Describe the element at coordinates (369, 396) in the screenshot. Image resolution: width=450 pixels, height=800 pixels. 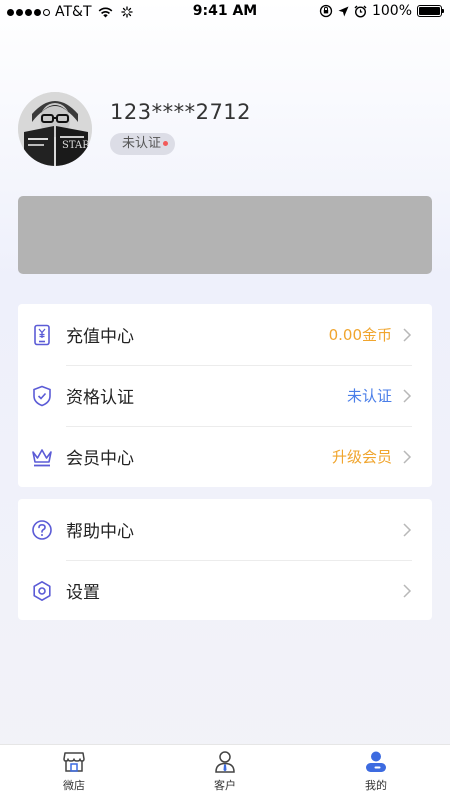
I see `qualification-status: 未认证` at that location.